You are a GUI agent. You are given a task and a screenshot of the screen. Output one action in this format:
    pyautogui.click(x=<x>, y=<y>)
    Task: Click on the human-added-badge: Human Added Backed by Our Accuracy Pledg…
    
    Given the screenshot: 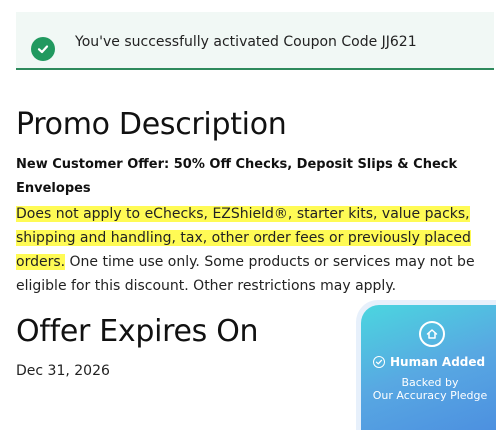 What is the action you would take?
    pyautogui.click(x=426, y=365)
    